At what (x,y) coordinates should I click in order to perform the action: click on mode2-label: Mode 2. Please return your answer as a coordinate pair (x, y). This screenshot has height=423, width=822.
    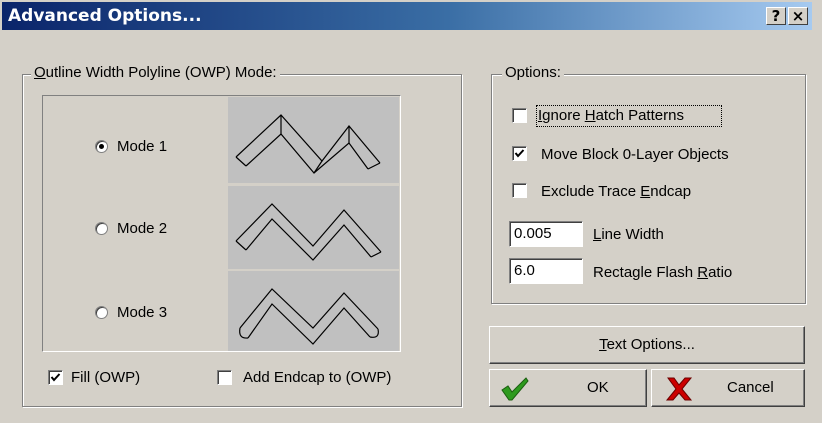
    Looking at the image, I should click on (142, 228).